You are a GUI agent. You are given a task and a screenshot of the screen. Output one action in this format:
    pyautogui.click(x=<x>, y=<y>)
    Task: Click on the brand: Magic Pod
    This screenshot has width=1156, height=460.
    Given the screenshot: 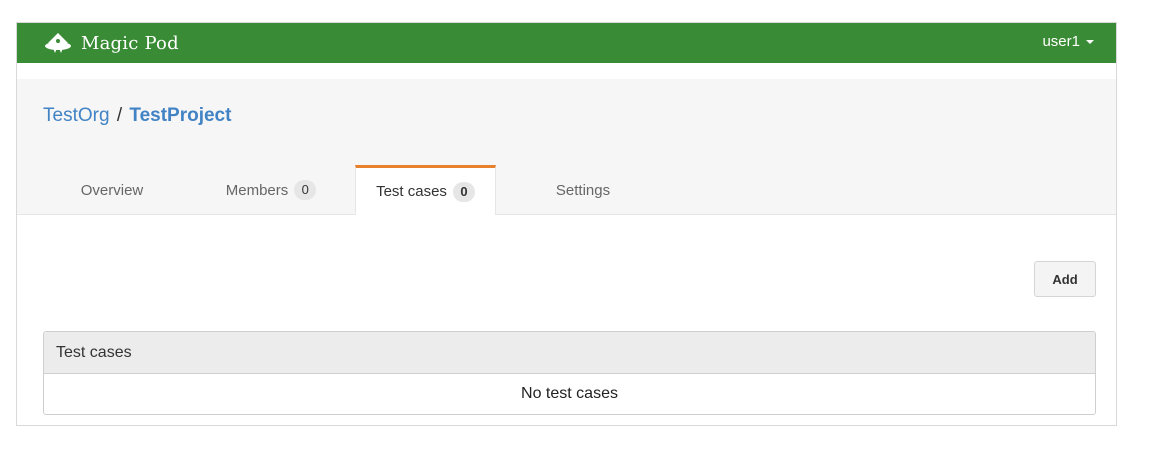 What is the action you would take?
    pyautogui.click(x=111, y=43)
    